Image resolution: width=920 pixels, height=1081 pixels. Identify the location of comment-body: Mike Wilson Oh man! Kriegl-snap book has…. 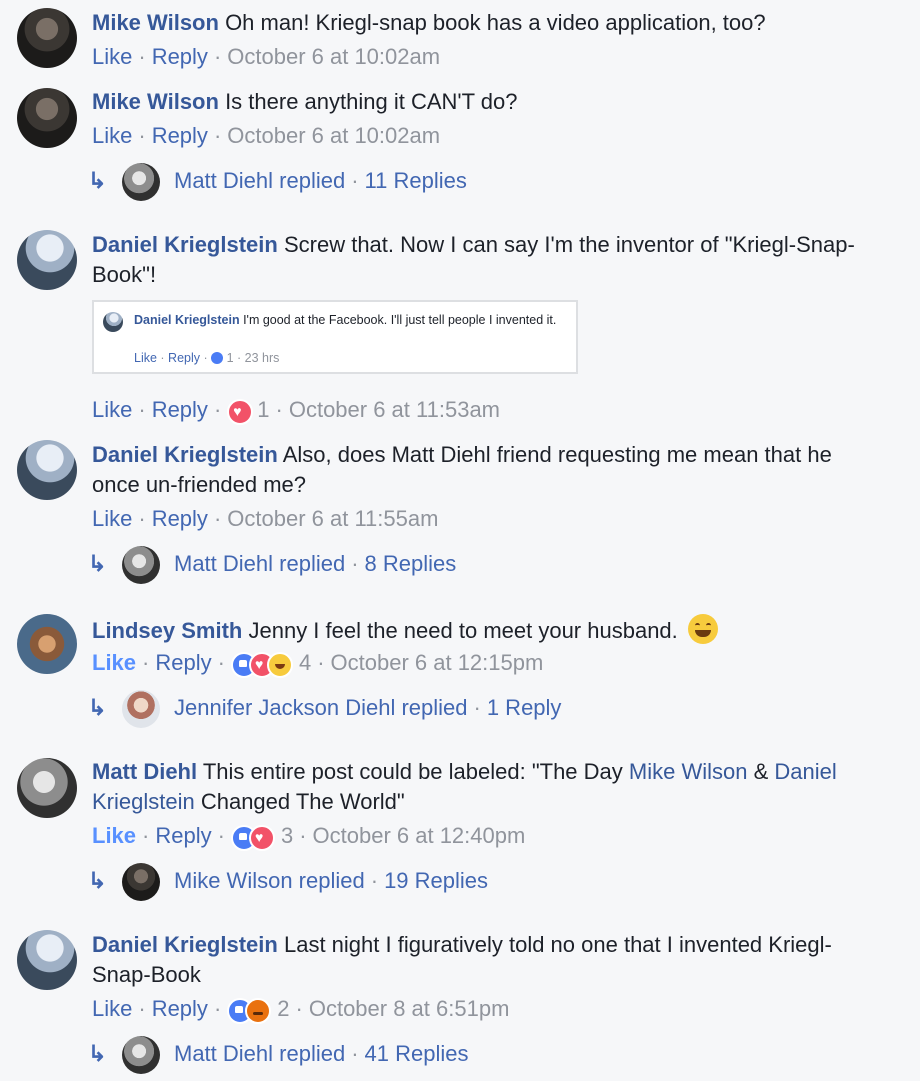
(486, 23).